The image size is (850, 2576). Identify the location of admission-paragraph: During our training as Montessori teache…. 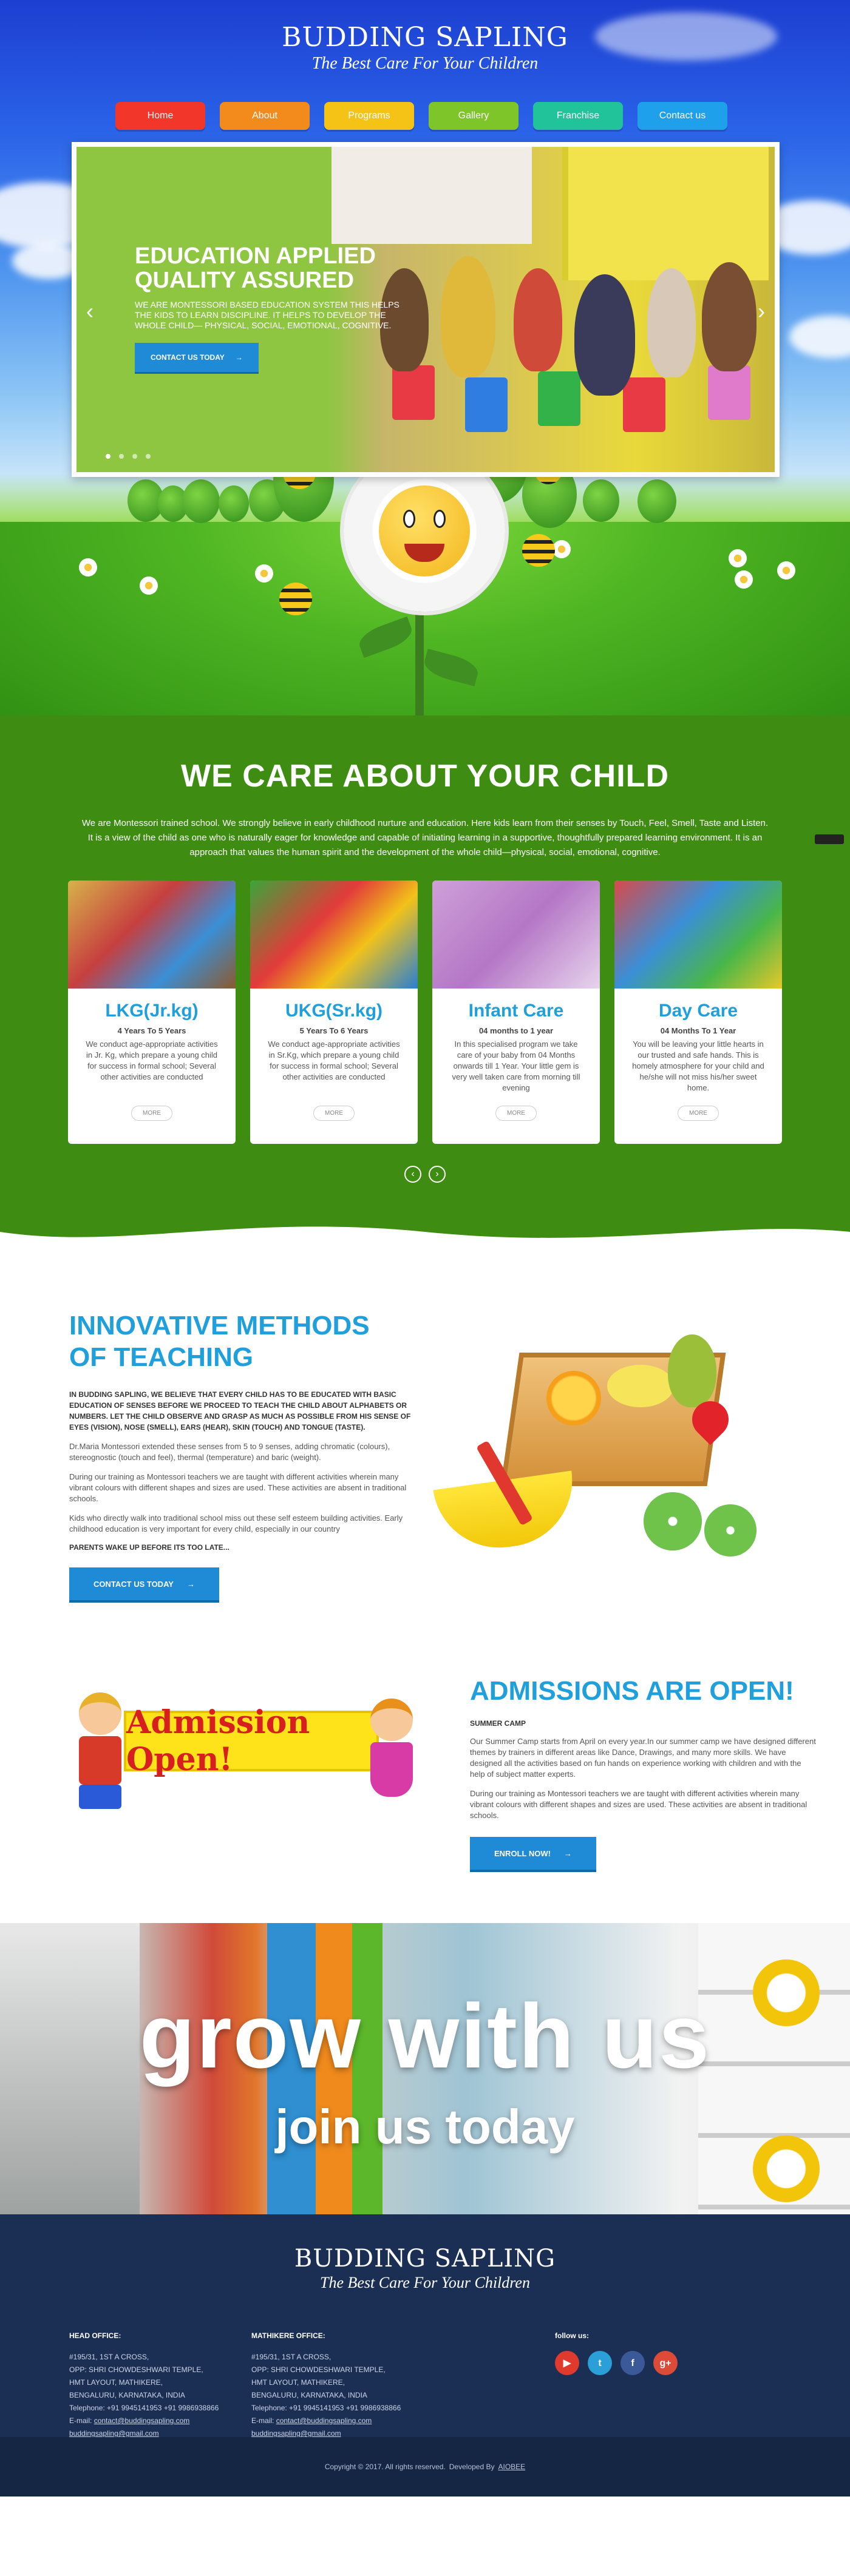
(638, 1804).